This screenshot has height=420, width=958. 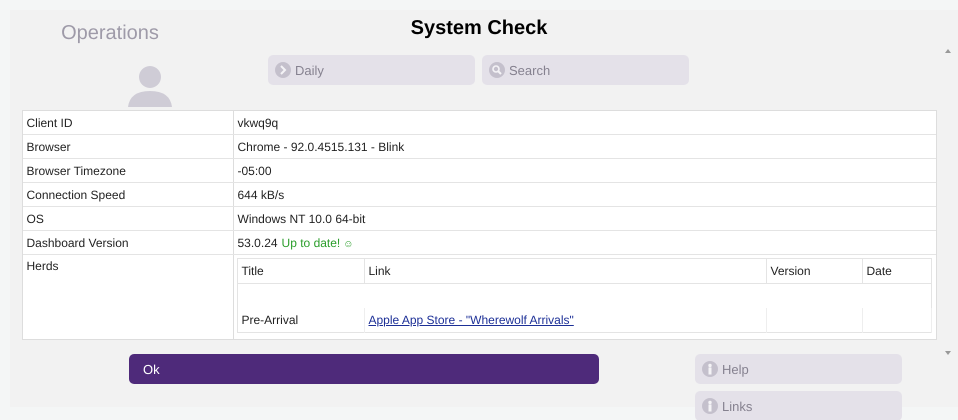 I want to click on table-cell: Chrome - 92.0.4515.131 - Blink, so click(x=321, y=147).